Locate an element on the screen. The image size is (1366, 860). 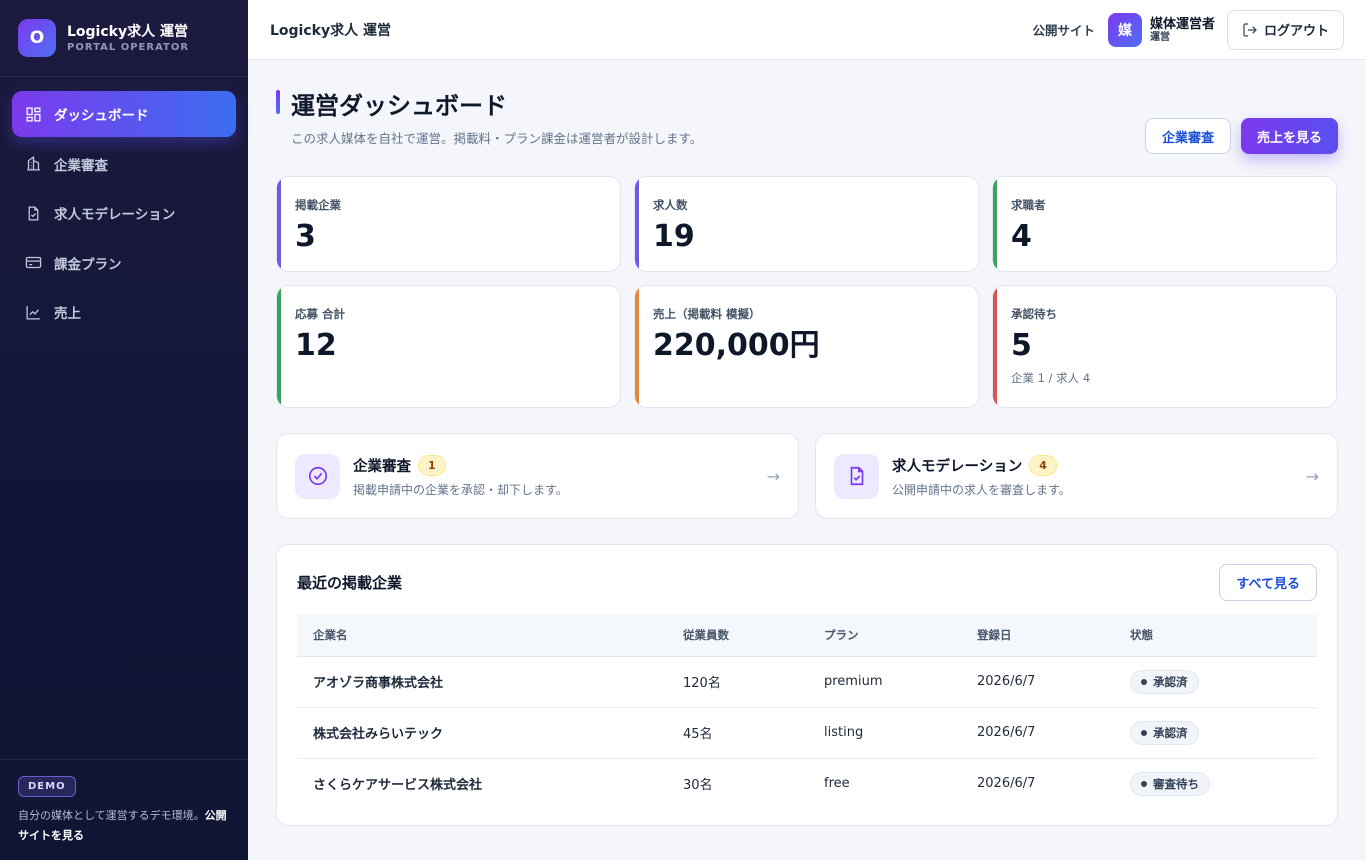
user-name: 媒体運営者 is located at coordinates (1182, 24).